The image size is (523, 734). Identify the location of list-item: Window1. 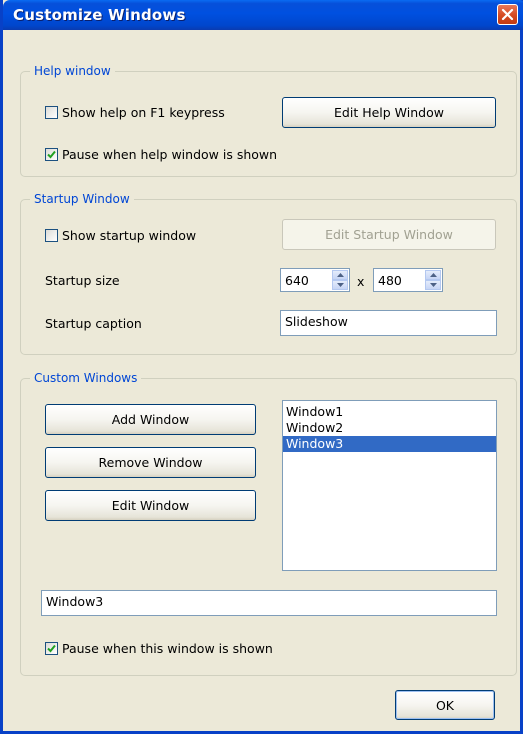
(389, 412).